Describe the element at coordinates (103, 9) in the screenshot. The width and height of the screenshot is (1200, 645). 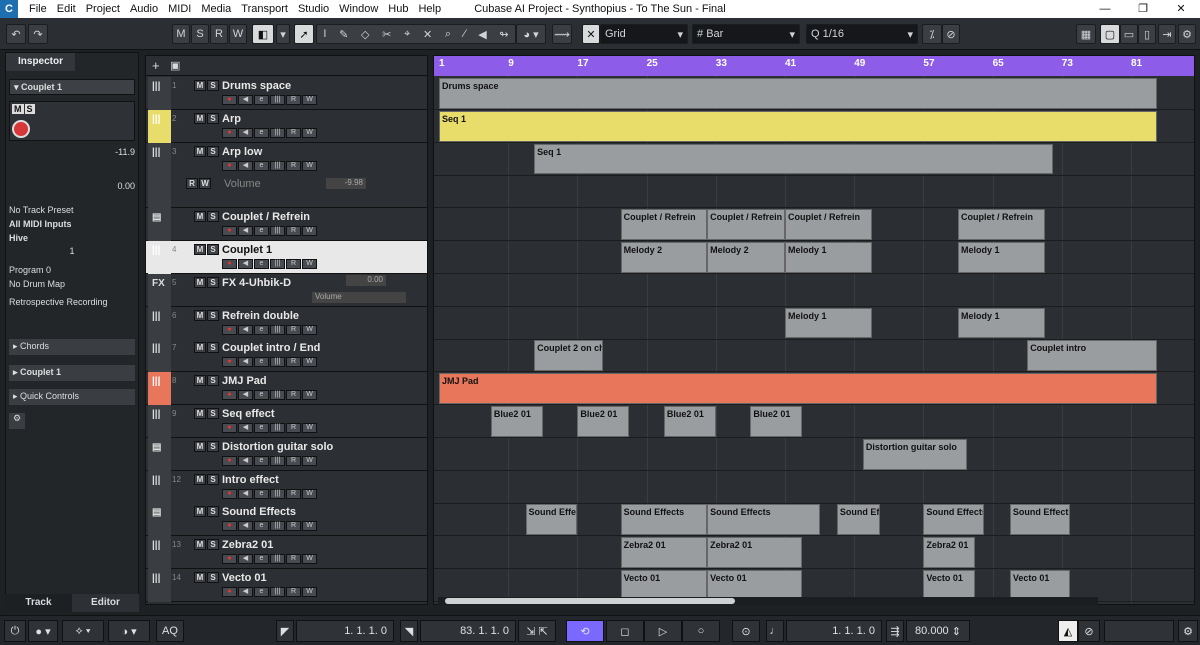
I see `menu-project: Project` at that location.